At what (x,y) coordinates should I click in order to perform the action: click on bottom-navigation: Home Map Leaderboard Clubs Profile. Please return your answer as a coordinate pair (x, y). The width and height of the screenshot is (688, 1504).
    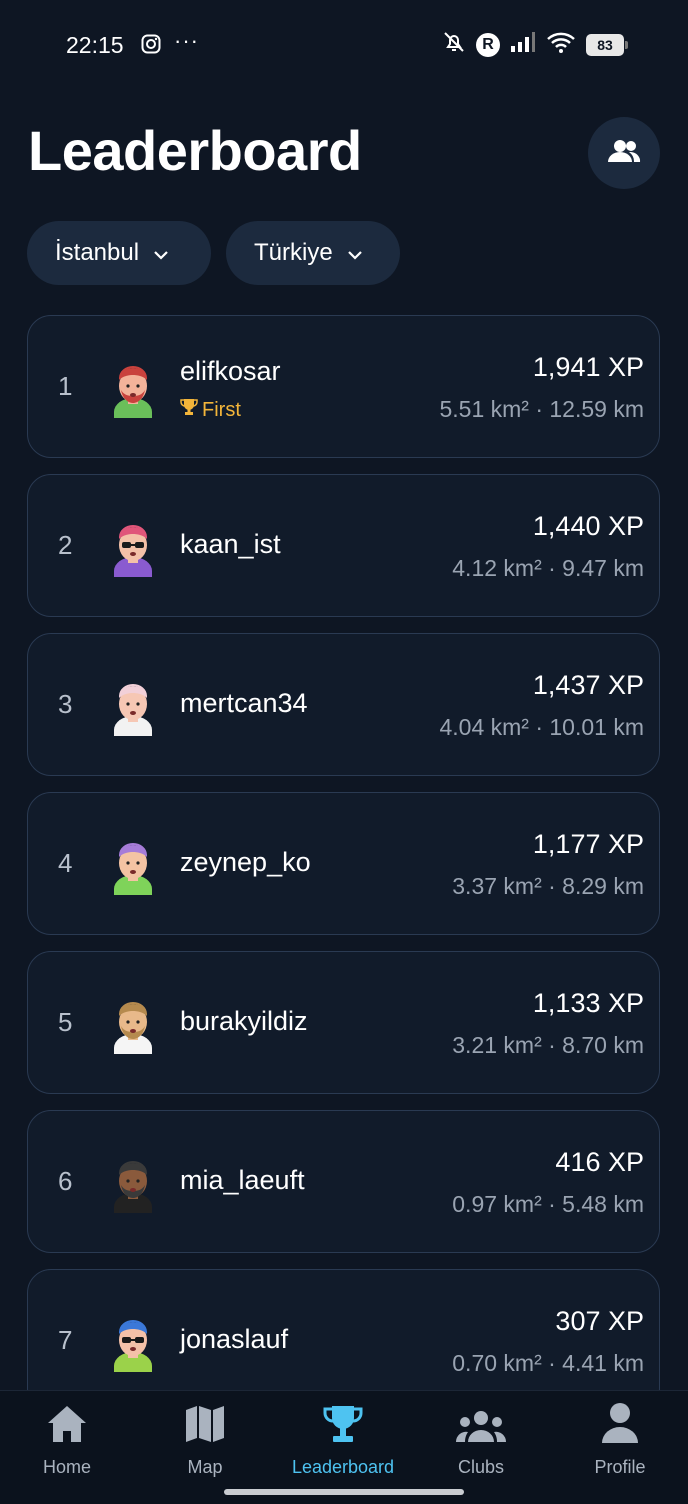
    Looking at the image, I should click on (344, 1447).